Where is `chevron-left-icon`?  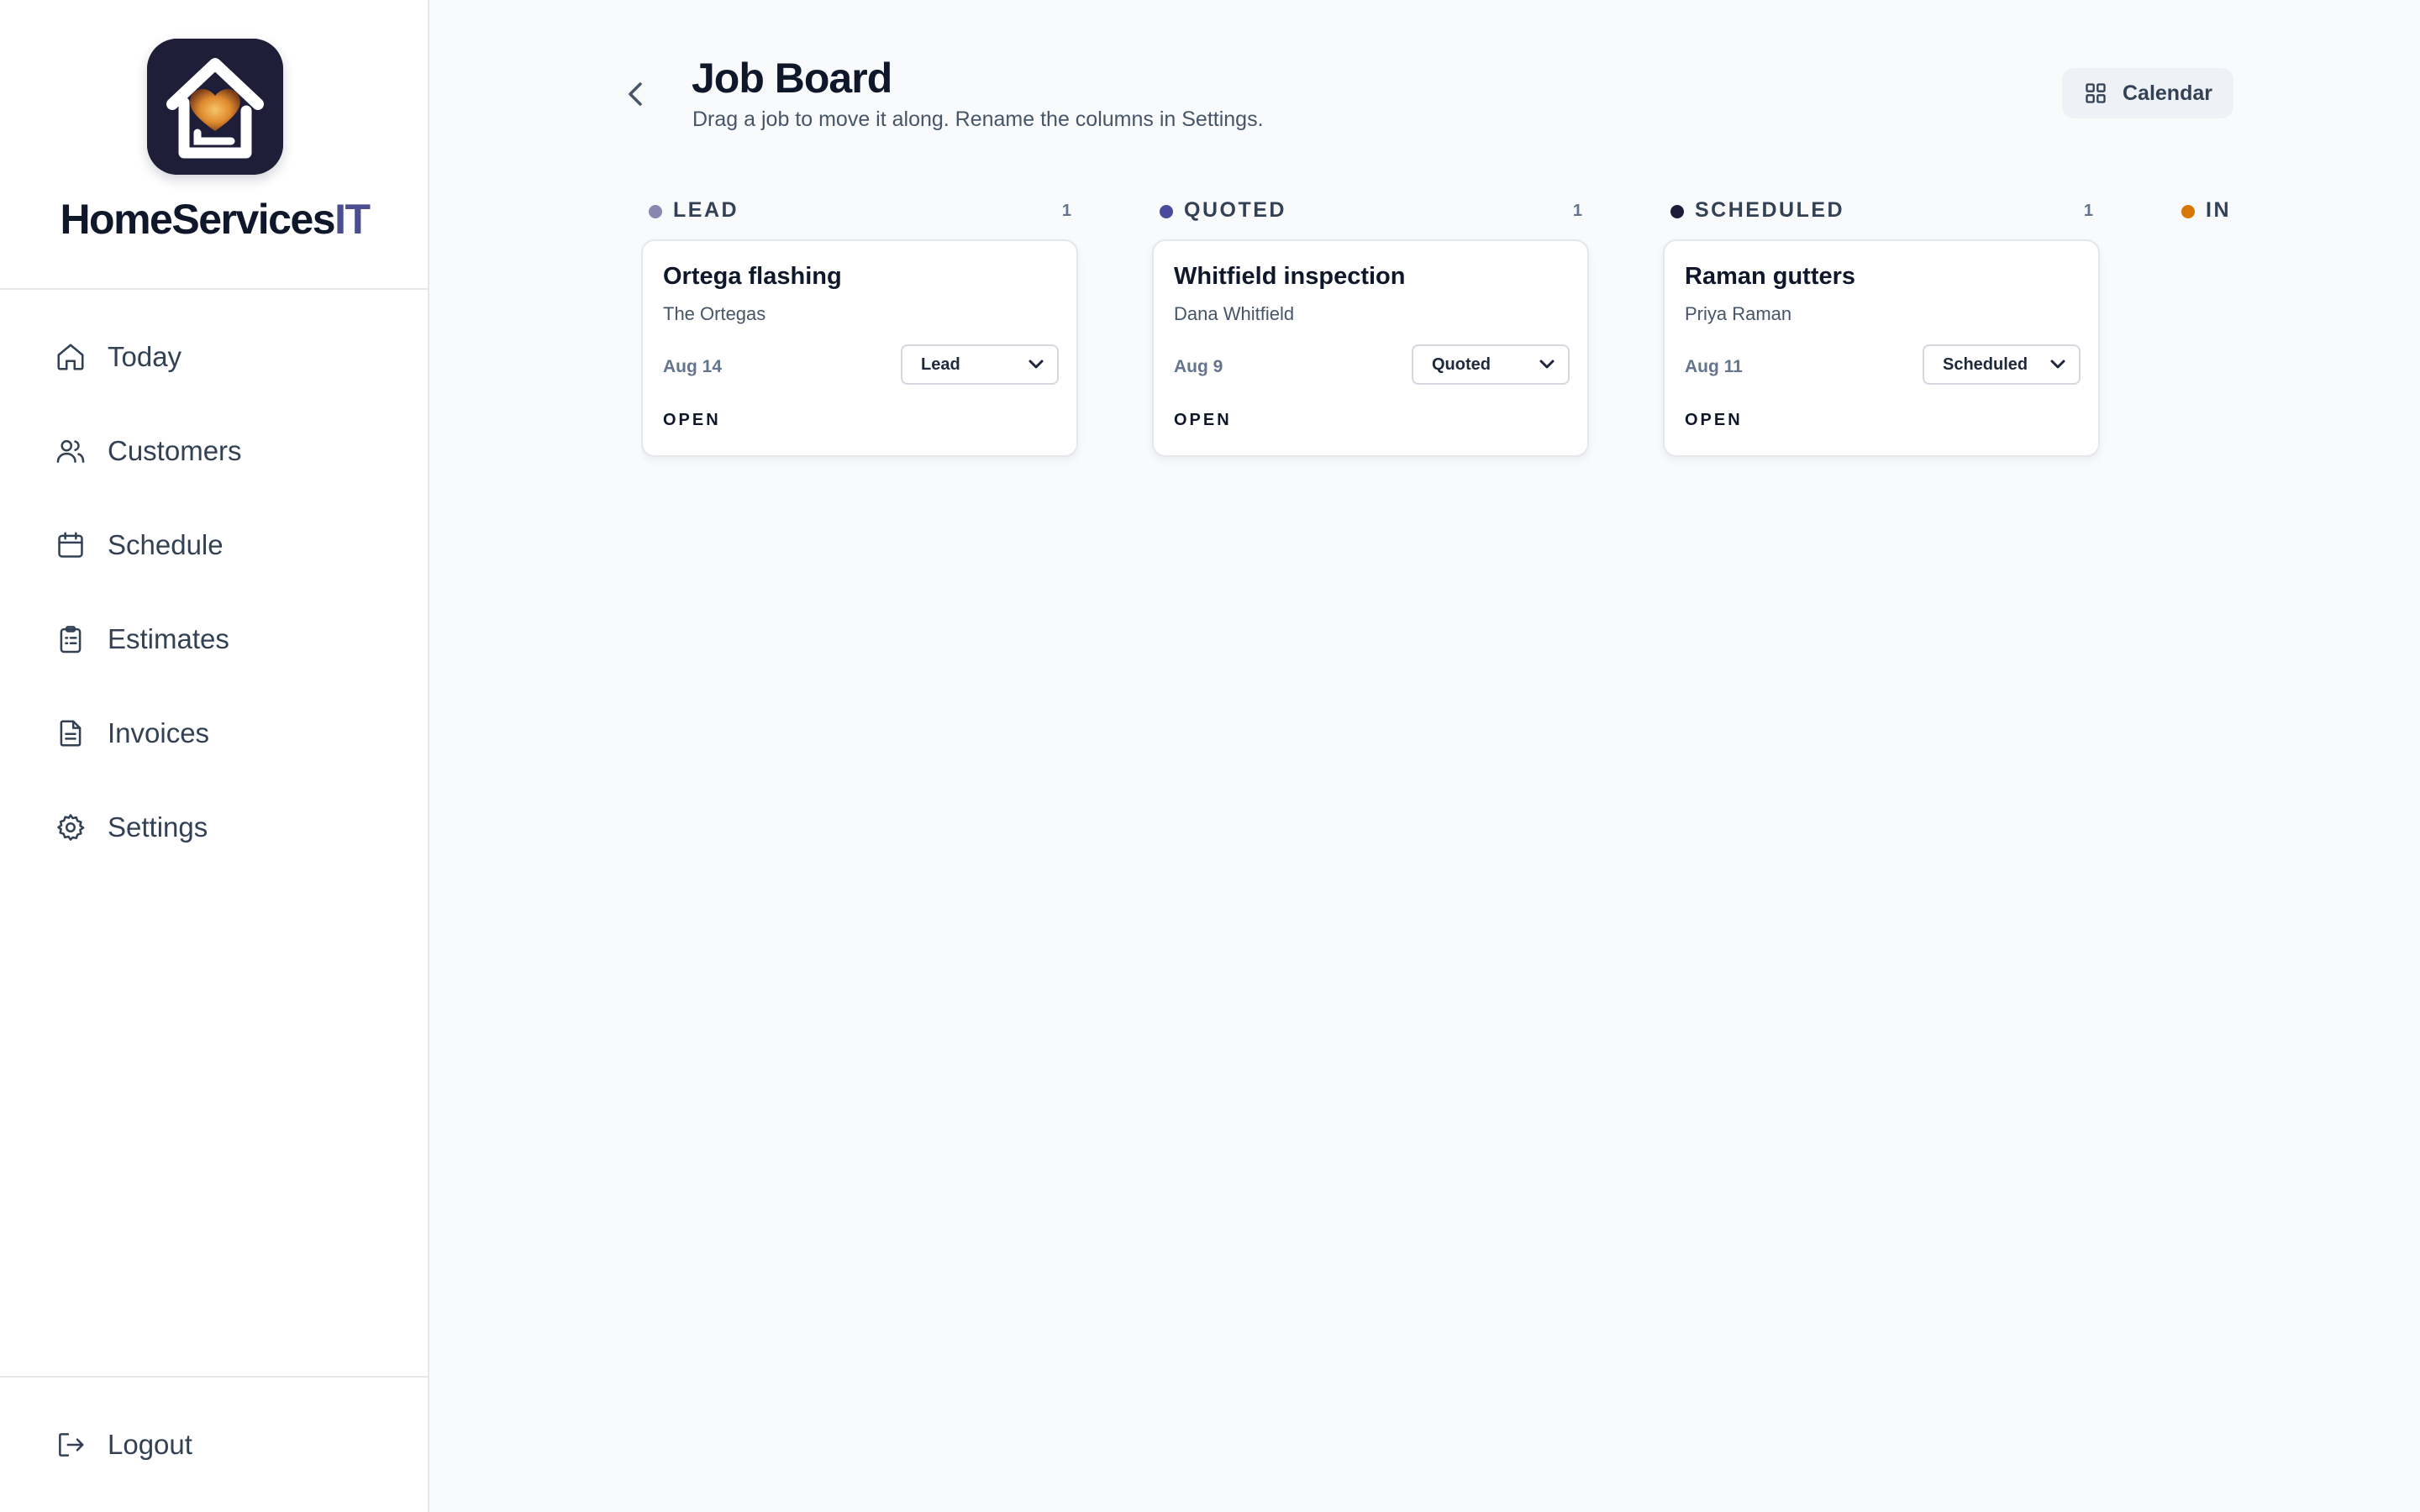
chevron-left-icon is located at coordinates (635, 94).